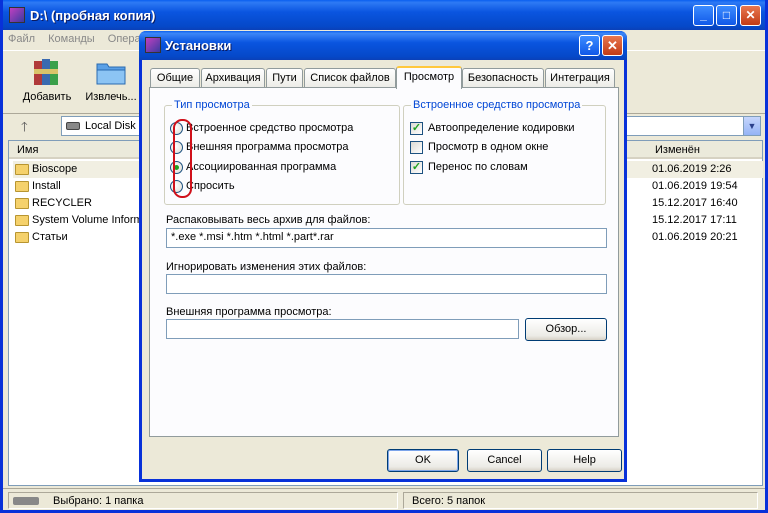 The image size is (768, 513). What do you see at coordinates (111, 72) in the screenshot?
I see `extract-folder-icon` at bounding box center [111, 72].